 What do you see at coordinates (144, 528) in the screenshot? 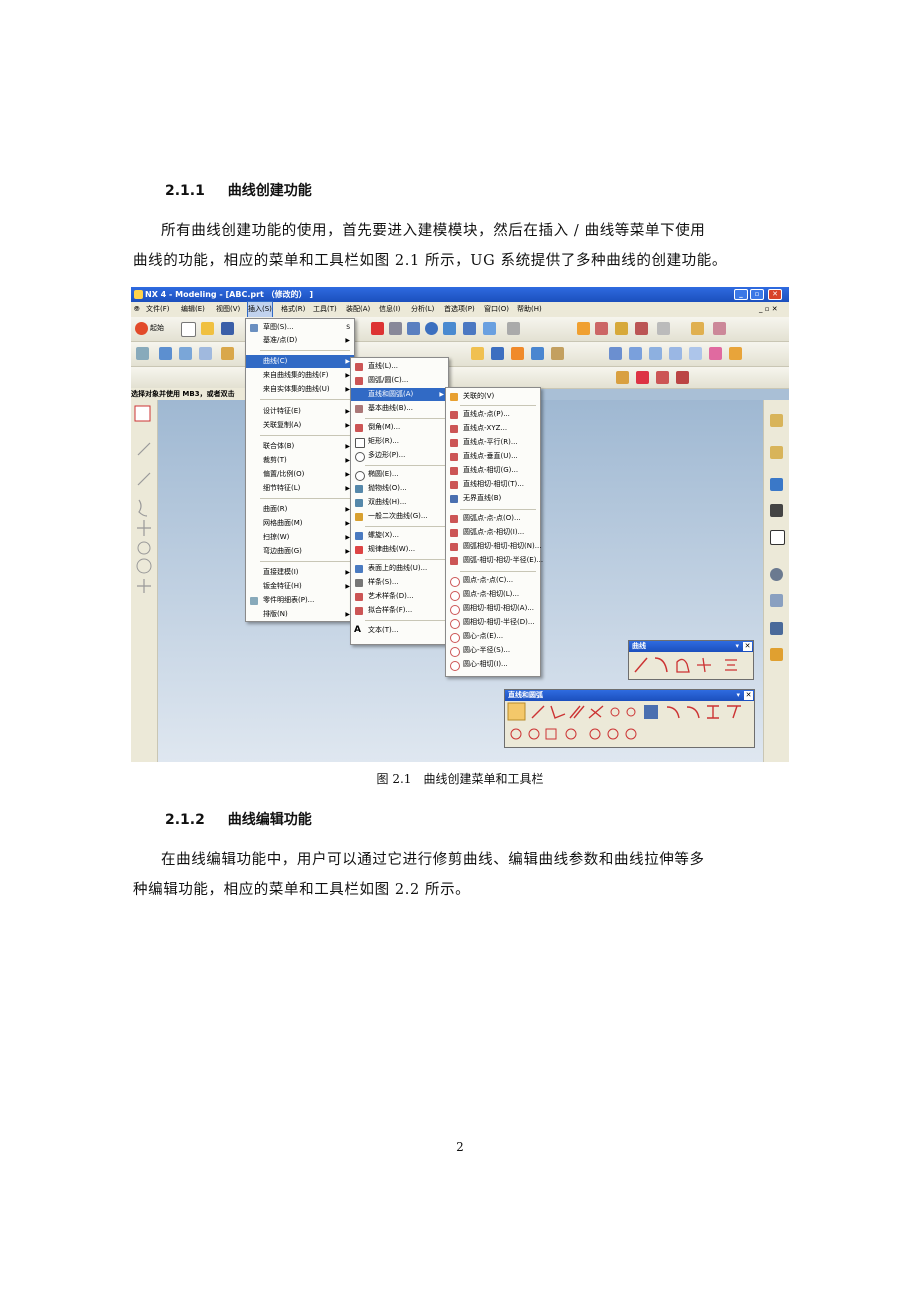
I see `point-tool-icon` at bounding box center [144, 528].